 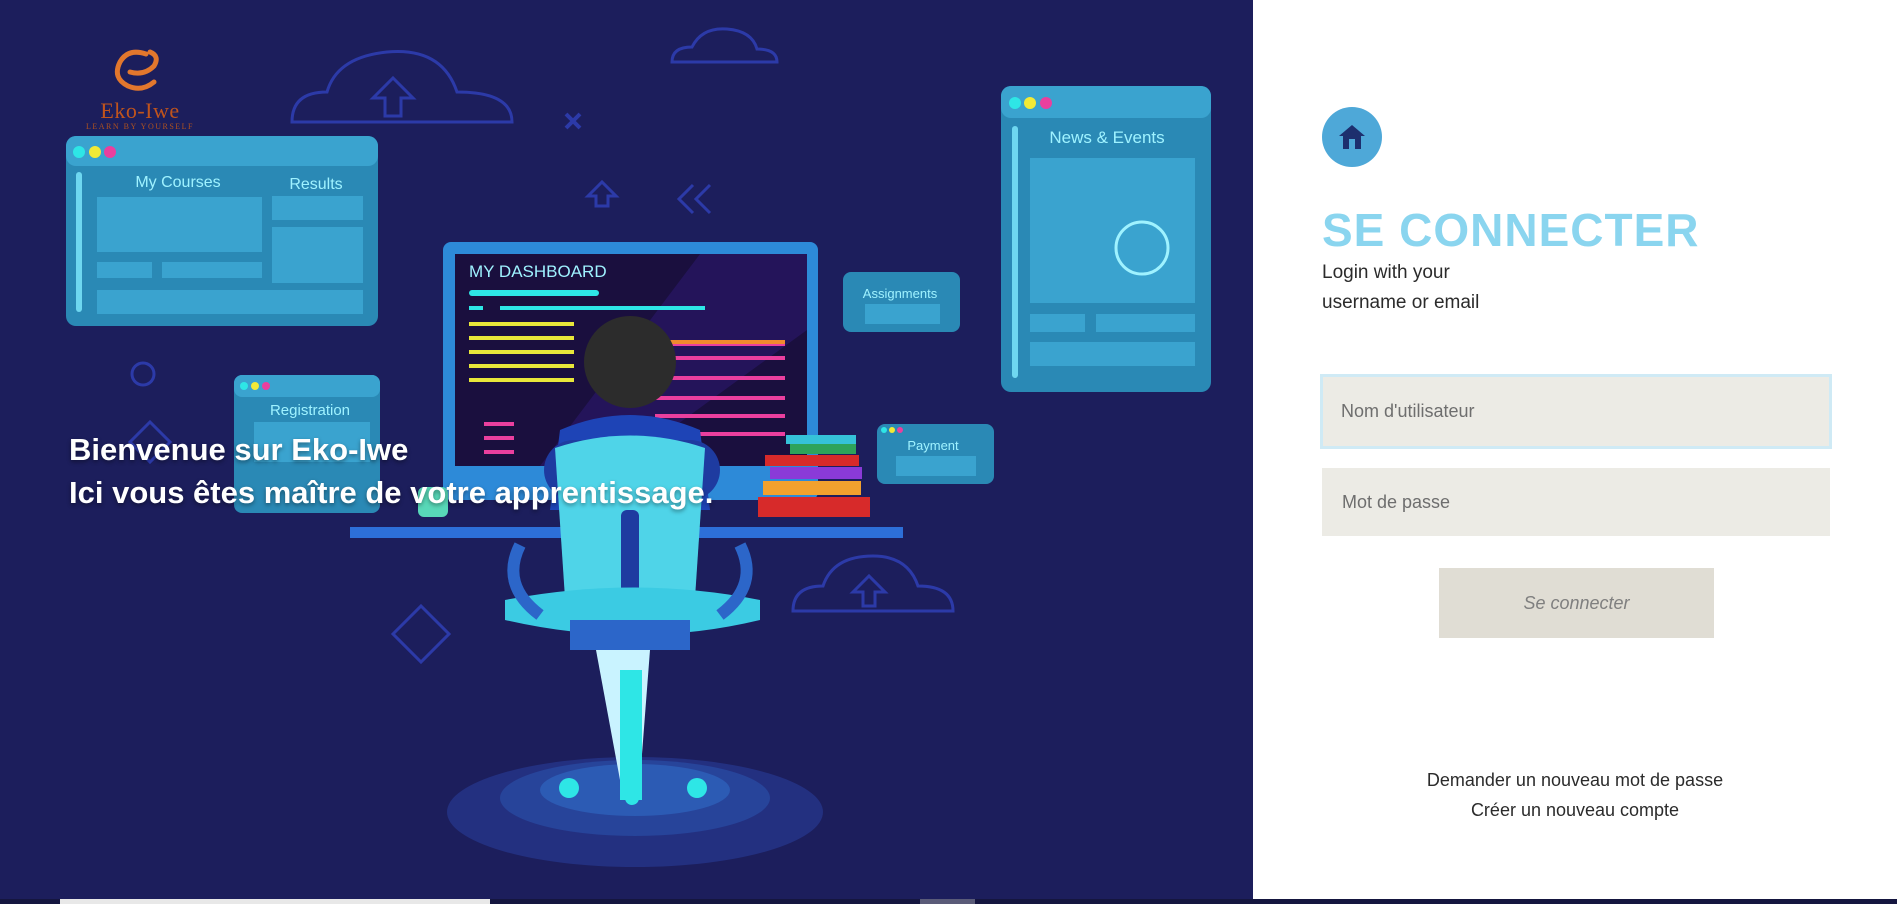 What do you see at coordinates (1575, 780) in the screenshot?
I see `reset-password-link: Demander un nouveau mot de passe` at bounding box center [1575, 780].